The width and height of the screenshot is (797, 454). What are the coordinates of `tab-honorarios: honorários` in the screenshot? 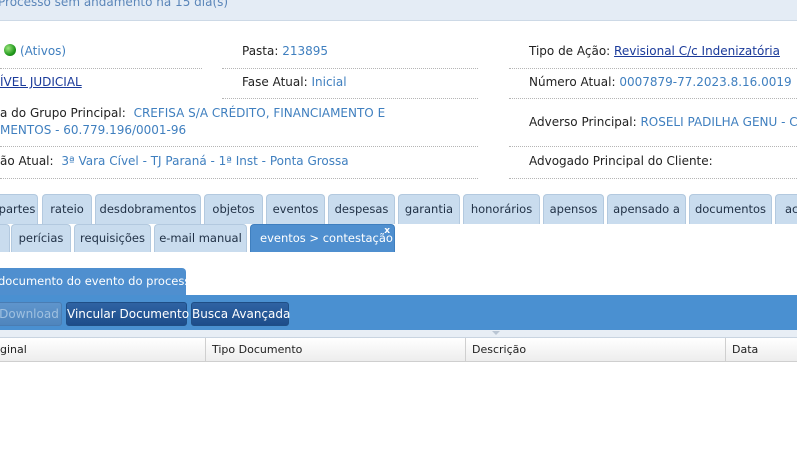 It's located at (501, 209).